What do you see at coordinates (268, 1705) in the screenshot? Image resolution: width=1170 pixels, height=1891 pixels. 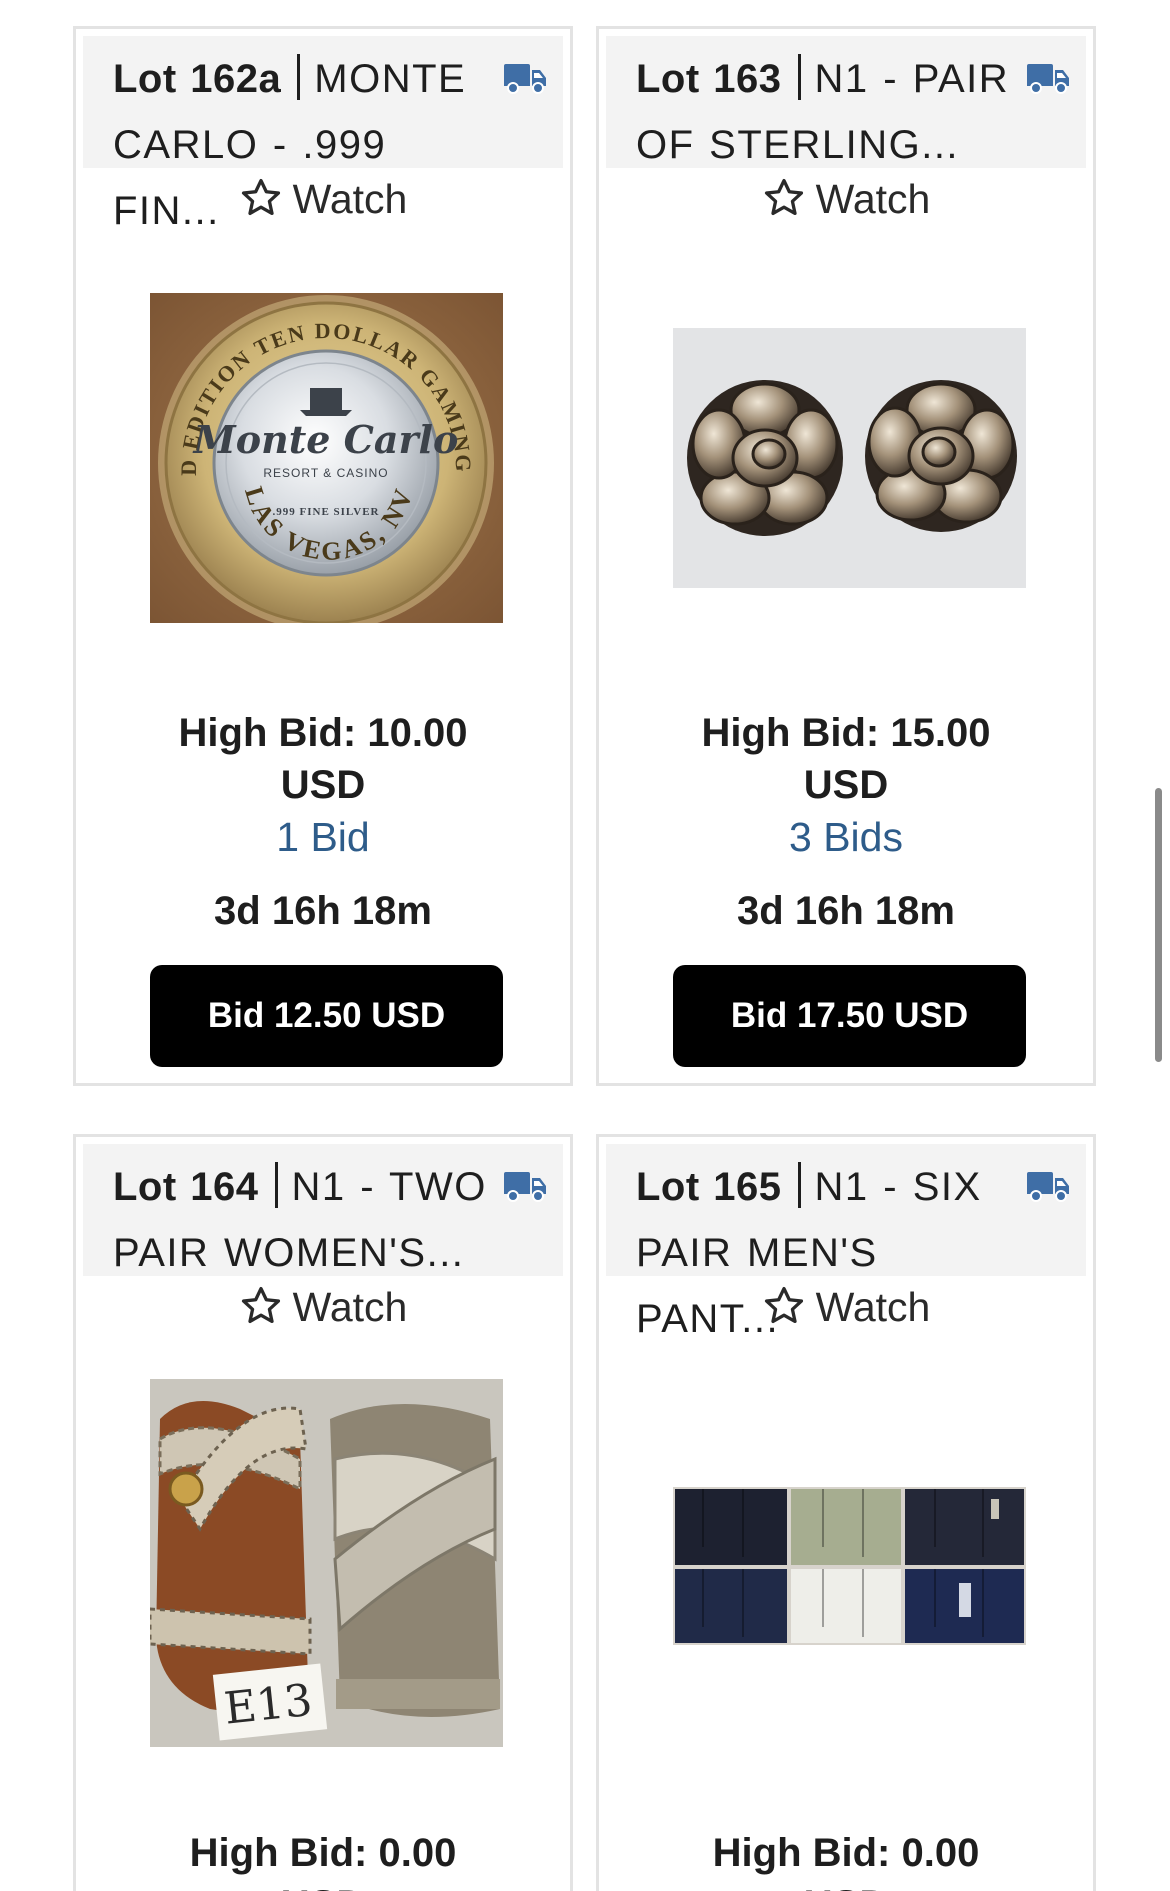 I see `sandal-tag: E13` at bounding box center [268, 1705].